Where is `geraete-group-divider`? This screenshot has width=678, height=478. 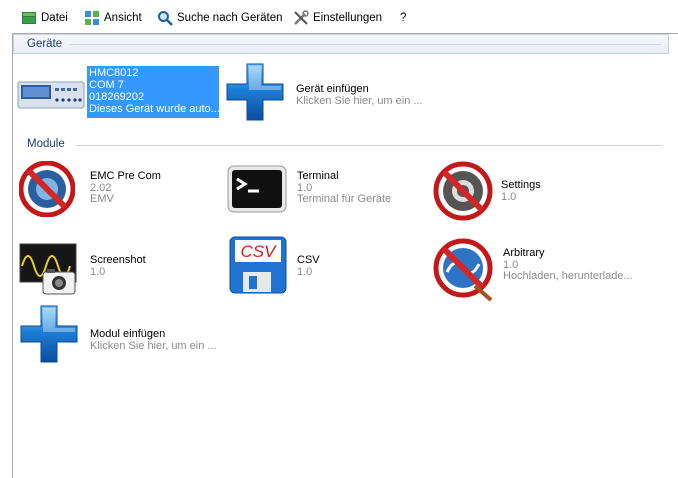
geraete-group-divider is located at coordinates (365, 44).